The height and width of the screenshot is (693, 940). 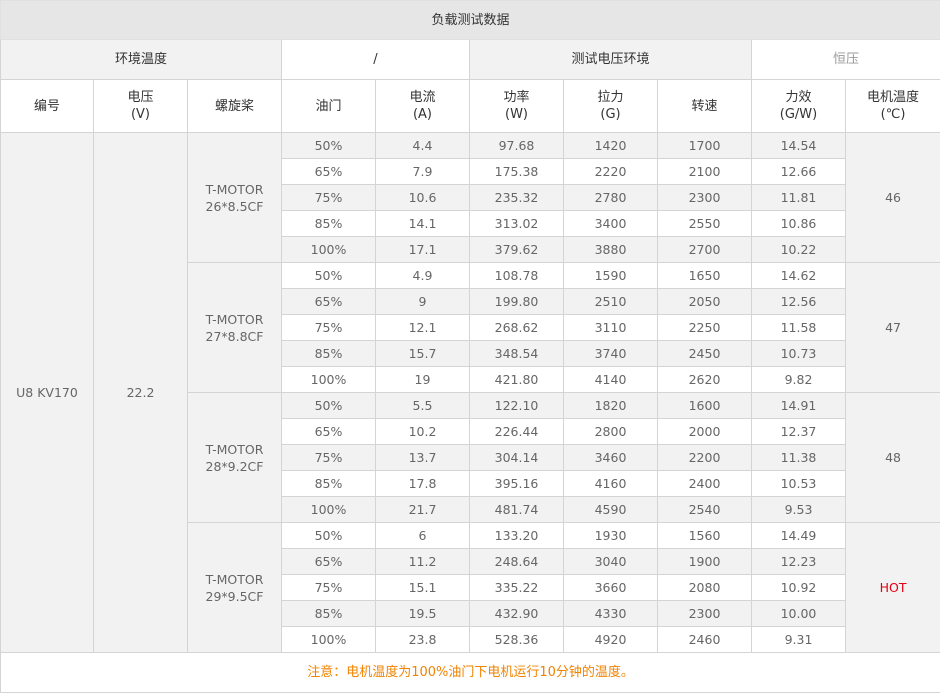 What do you see at coordinates (704, 561) in the screenshot?
I see `rpm-cell: 1900` at bounding box center [704, 561].